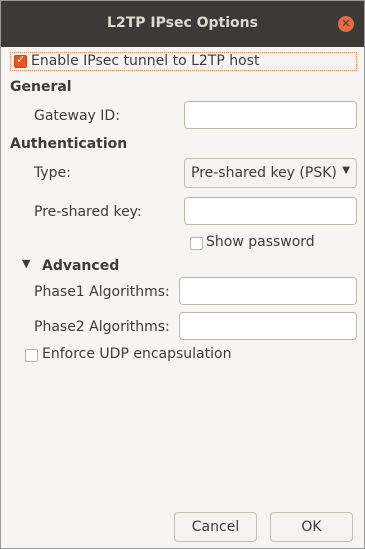 This screenshot has width=365, height=549. I want to click on udp-encapsulation-label: Enforce UDP encapsulation, so click(137, 354).